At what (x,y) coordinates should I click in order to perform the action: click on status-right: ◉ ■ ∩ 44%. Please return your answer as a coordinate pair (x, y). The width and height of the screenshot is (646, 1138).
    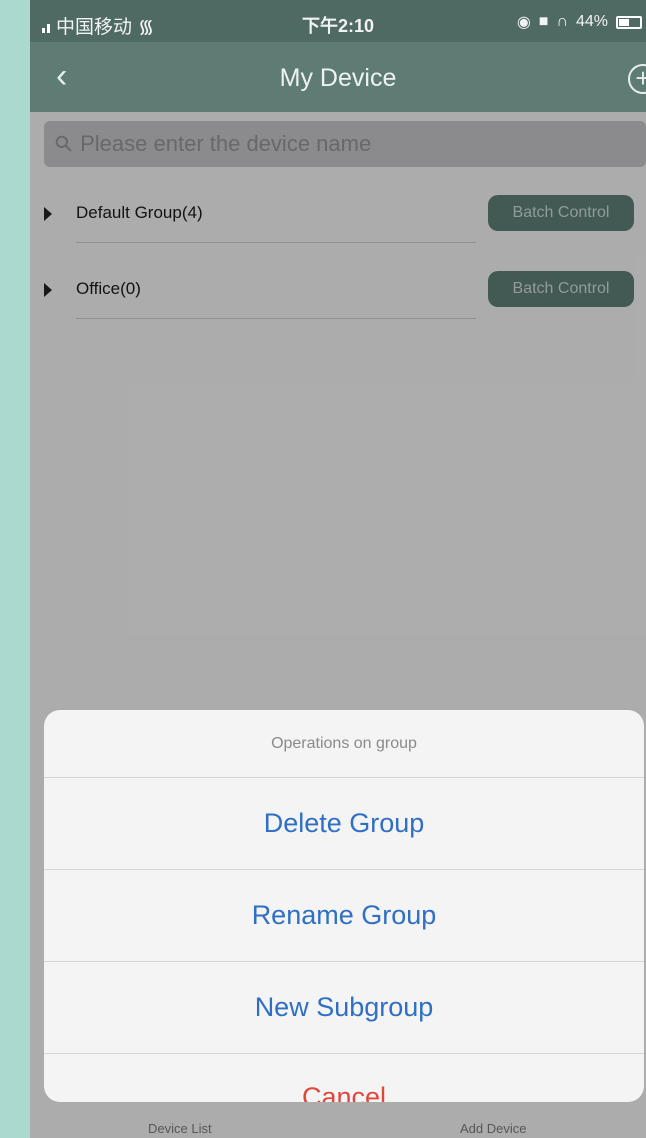
    Looking at the image, I should click on (579, 22).